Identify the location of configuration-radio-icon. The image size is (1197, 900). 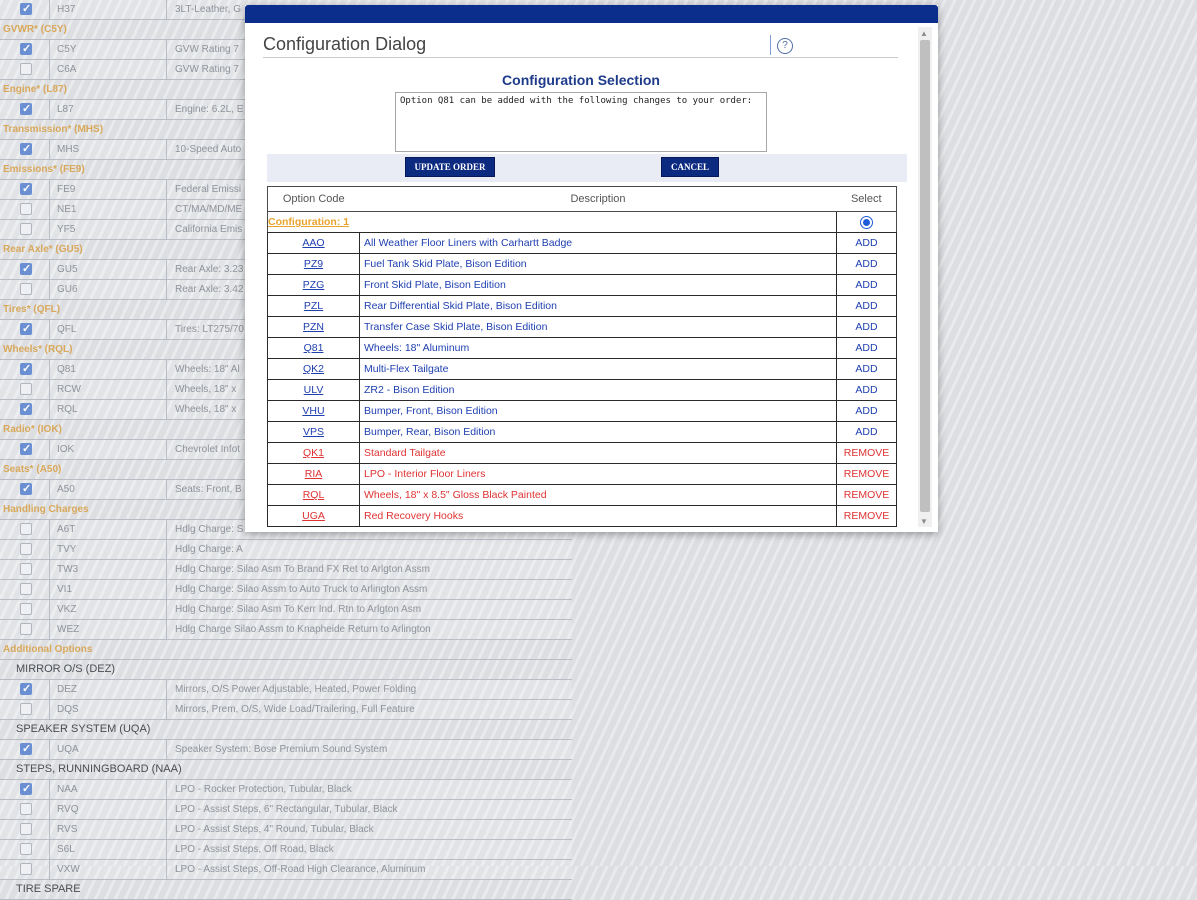
(866, 222).